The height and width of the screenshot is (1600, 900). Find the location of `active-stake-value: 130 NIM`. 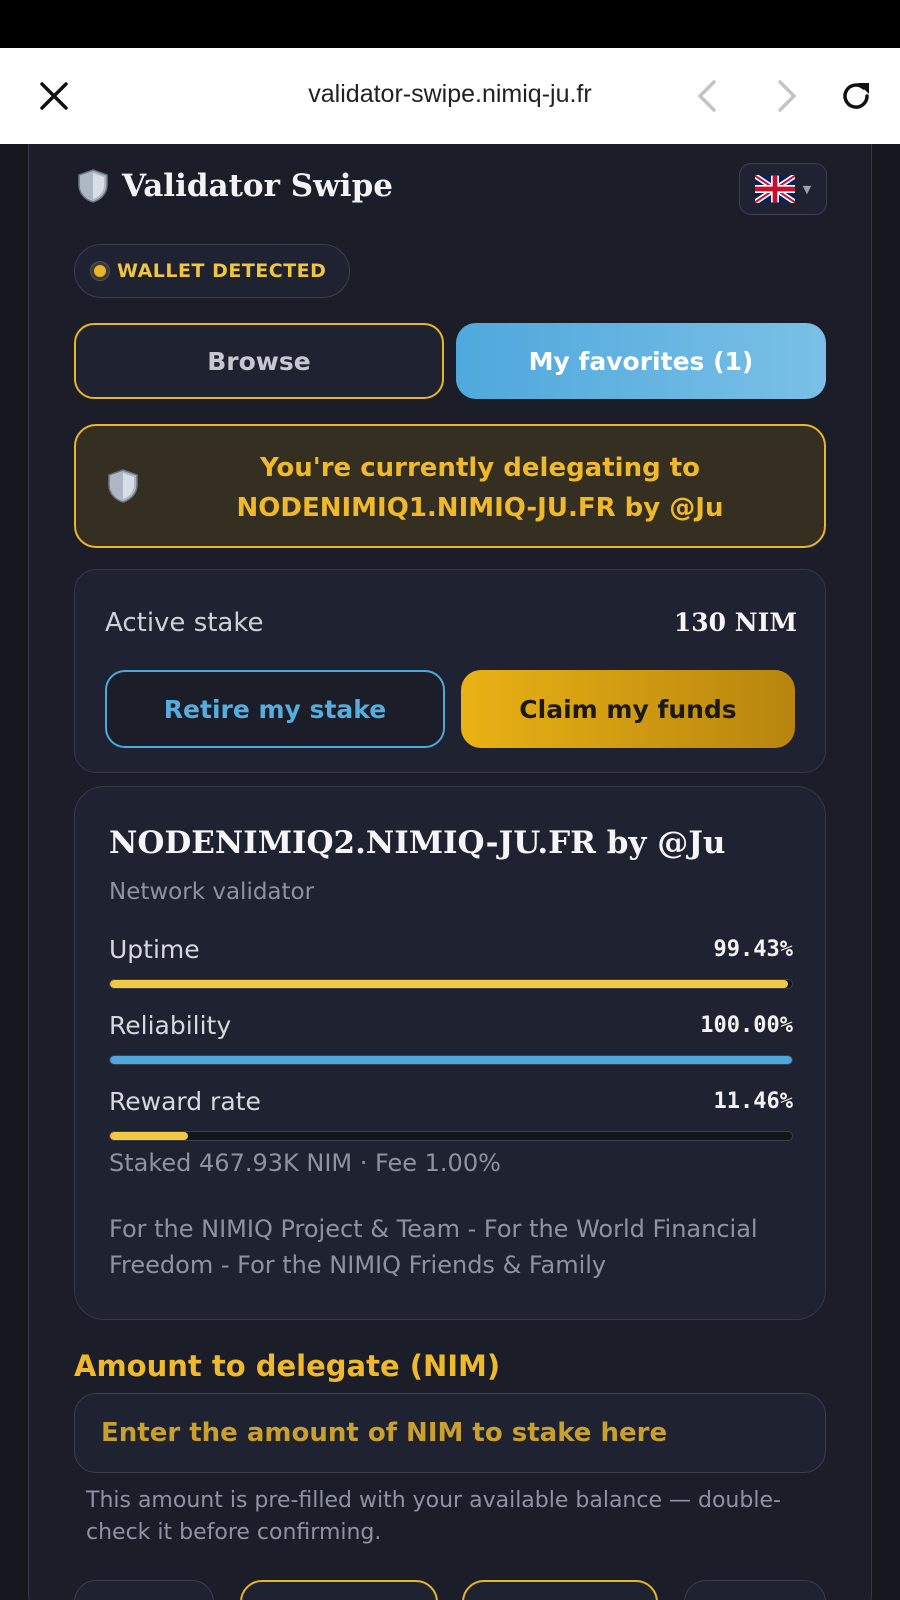

active-stake-value: 130 NIM is located at coordinates (735, 622).